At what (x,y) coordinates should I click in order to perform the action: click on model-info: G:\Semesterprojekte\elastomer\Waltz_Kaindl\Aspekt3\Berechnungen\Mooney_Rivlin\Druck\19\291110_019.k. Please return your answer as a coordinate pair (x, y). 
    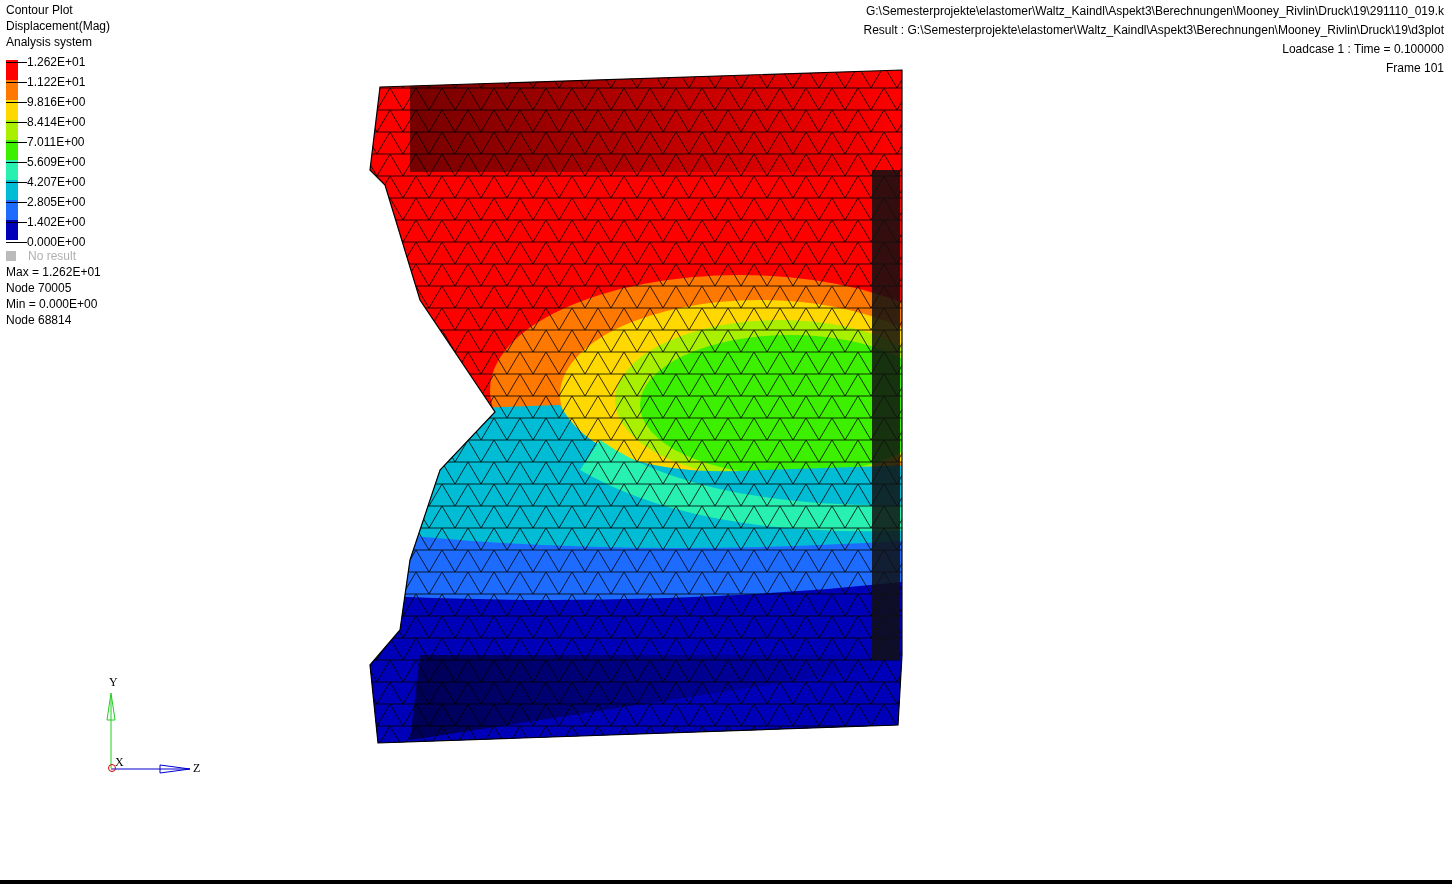
    Looking at the image, I should click on (1154, 11).